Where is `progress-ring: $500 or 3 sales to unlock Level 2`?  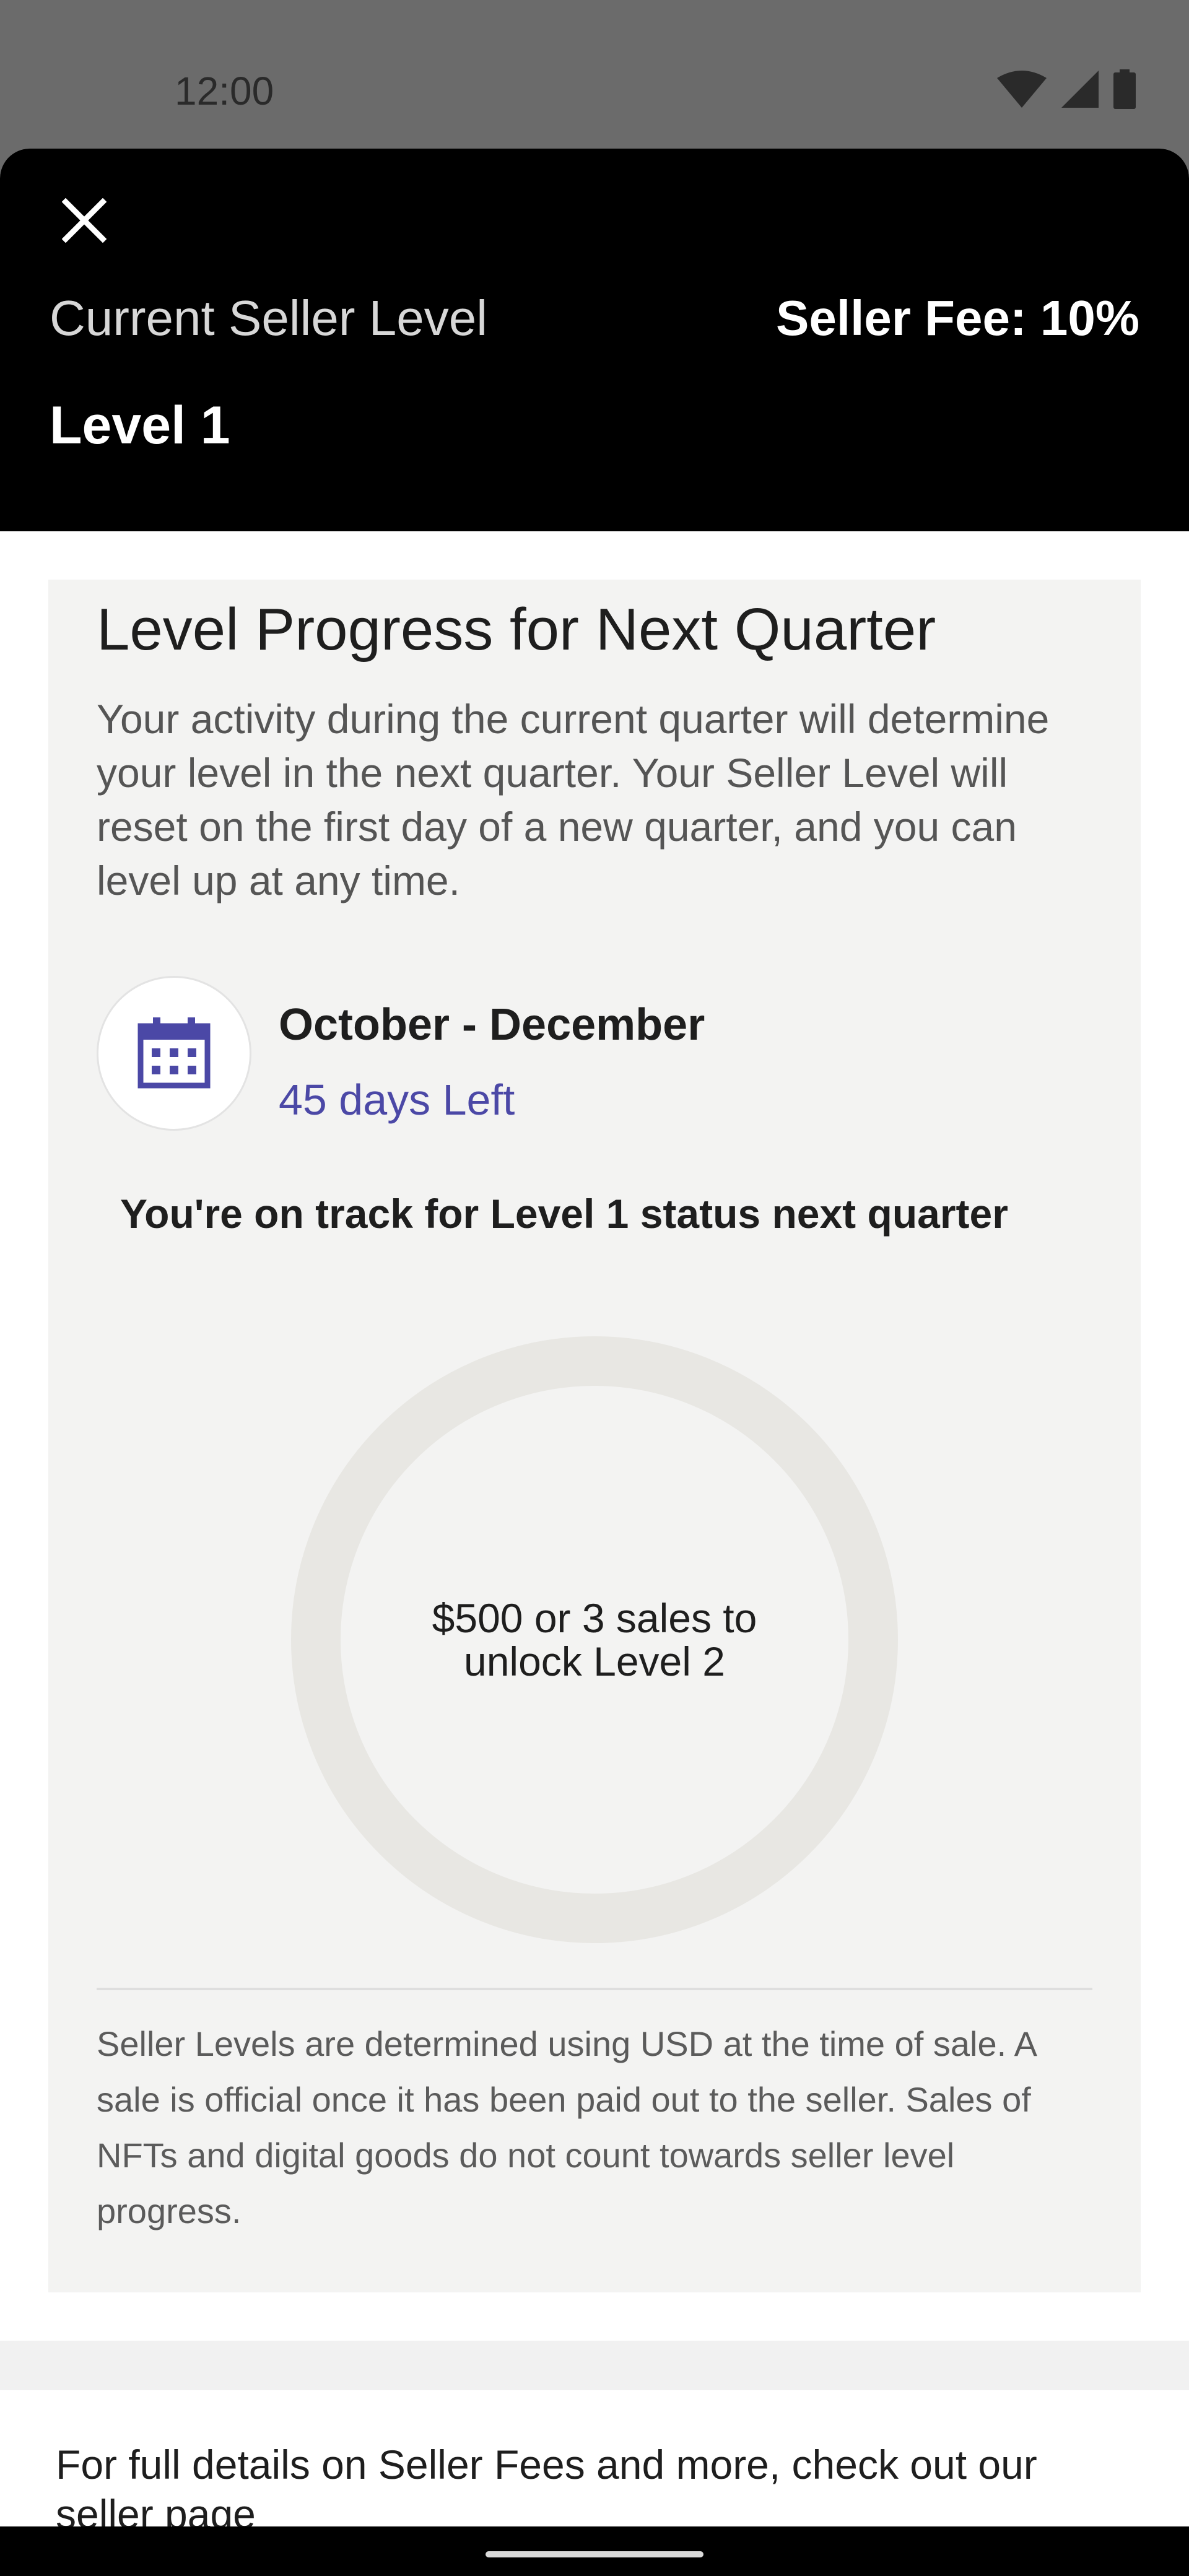
progress-ring: $500 or 3 sales to unlock Level 2 is located at coordinates (594, 1640).